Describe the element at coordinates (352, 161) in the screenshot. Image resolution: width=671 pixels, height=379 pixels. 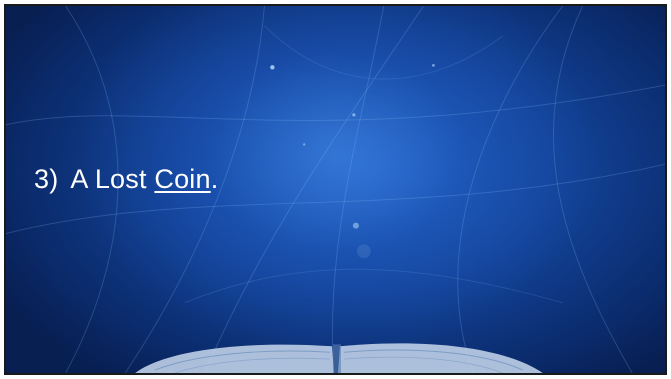
I see `light-flares` at that location.